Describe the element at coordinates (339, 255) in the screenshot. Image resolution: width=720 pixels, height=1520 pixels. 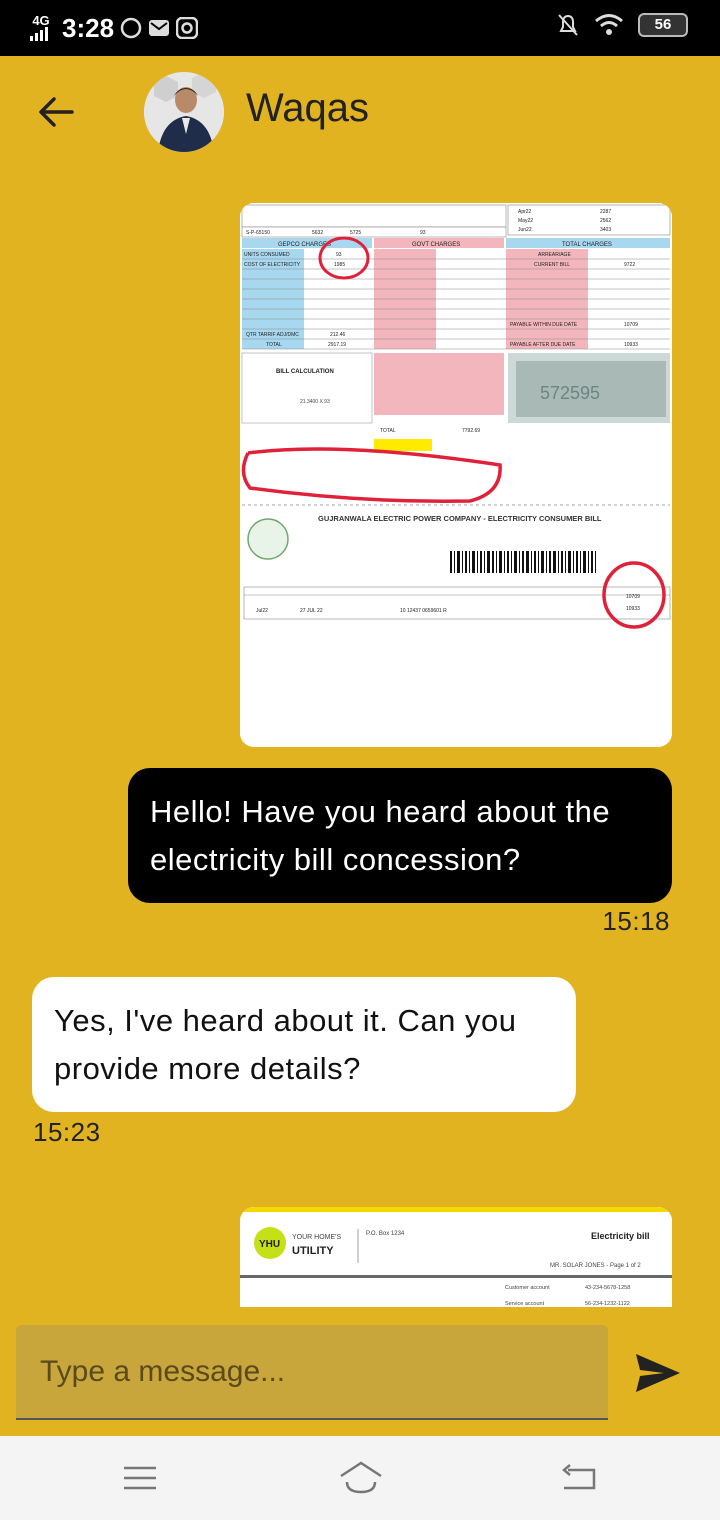
I see `units-consumed-value: 93` at that location.